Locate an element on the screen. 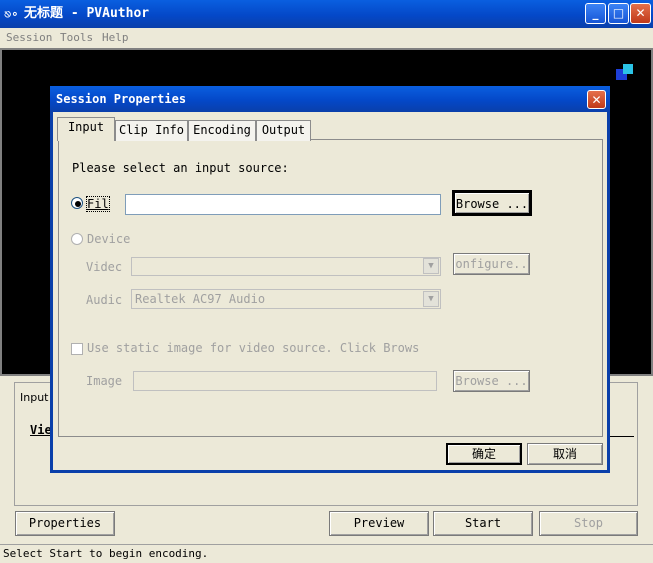  dialog-close-button: ✕ is located at coordinates (596, 99).